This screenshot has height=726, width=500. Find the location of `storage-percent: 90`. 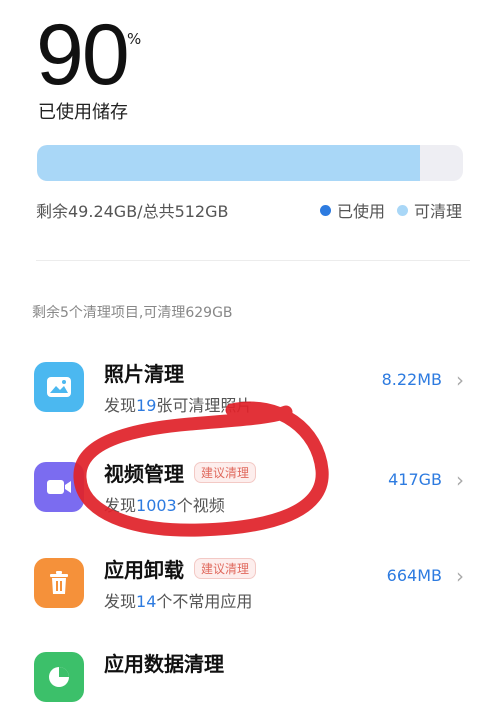

storage-percent: 90 is located at coordinates (83, 55).